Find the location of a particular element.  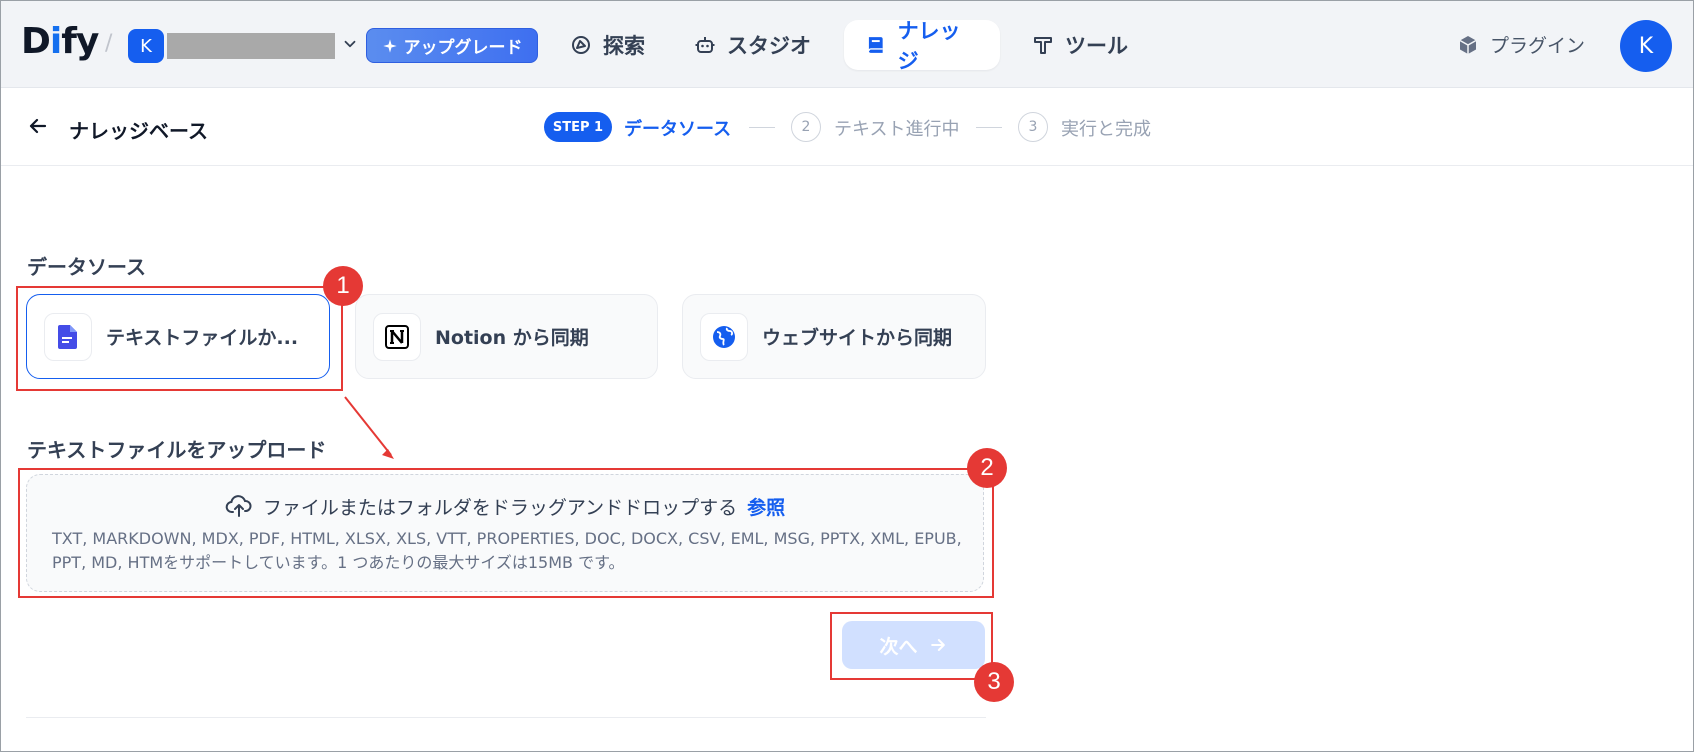

step-1-label: データソース is located at coordinates (678, 129).